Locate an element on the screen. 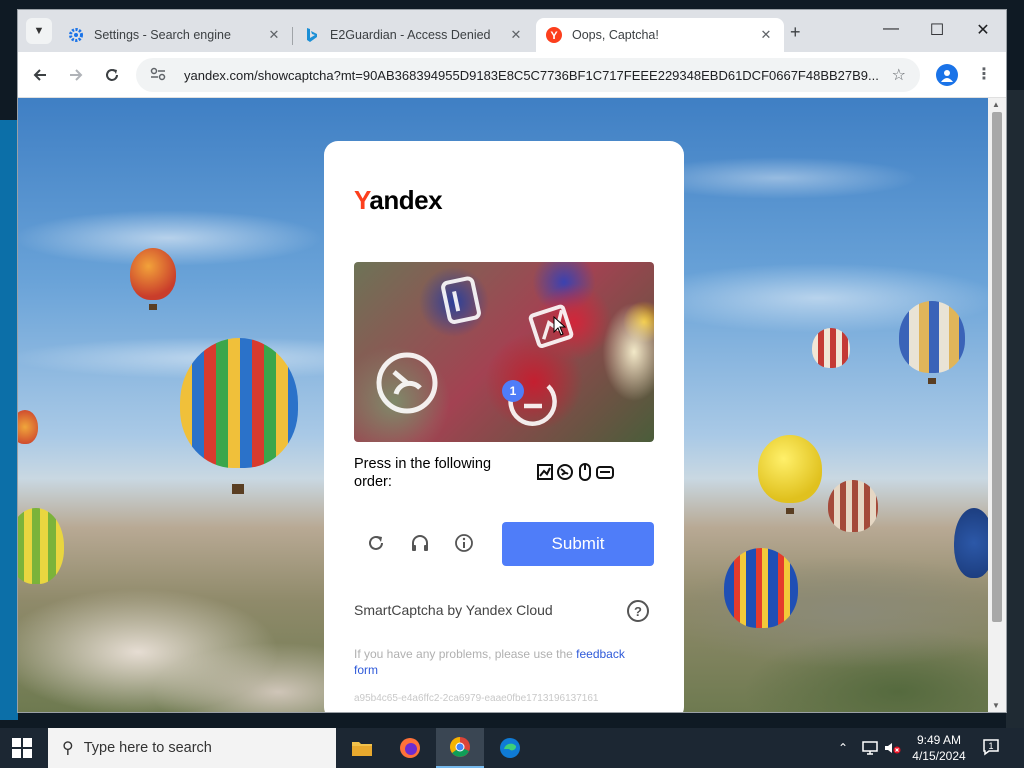  file-explorer-icon is located at coordinates (362, 748).